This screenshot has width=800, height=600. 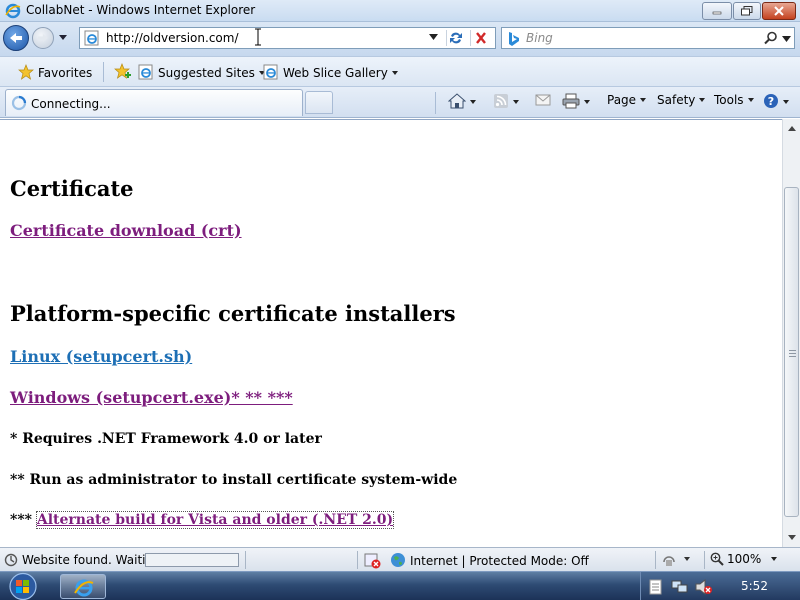 I want to click on zoom-level-text: 100%, so click(x=744, y=559).